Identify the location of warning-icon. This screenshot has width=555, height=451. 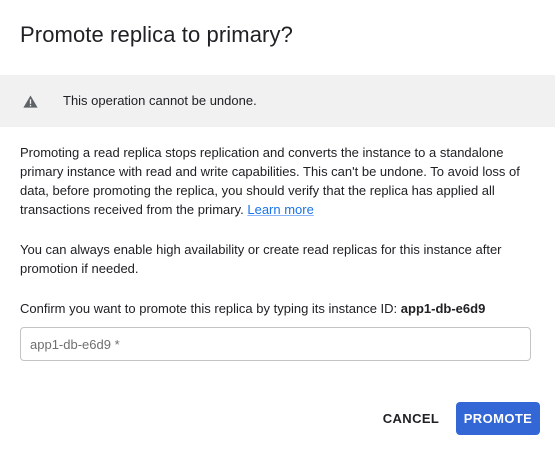
(30, 101).